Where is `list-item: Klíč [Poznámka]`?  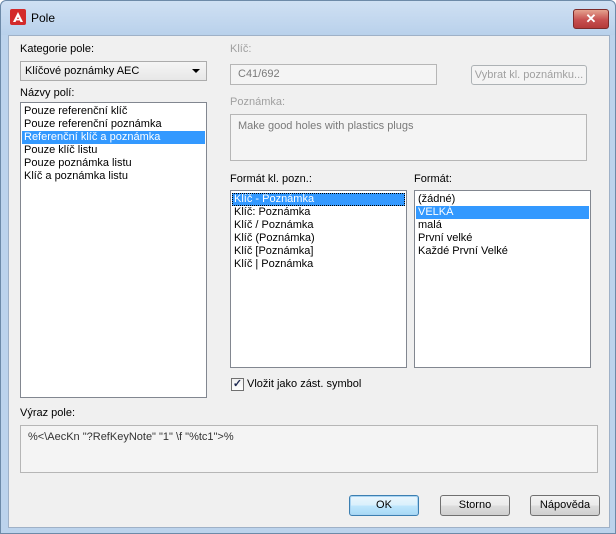
list-item: Klíč [Poznámka] is located at coordinates (318, 251).